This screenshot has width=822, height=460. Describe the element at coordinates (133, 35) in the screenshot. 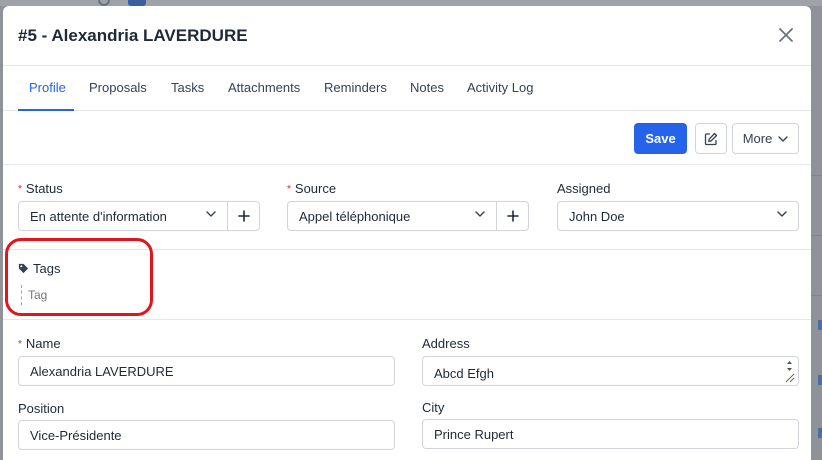

I see `modal-title: #5 - Alexandria LAVERDURE` at that location.